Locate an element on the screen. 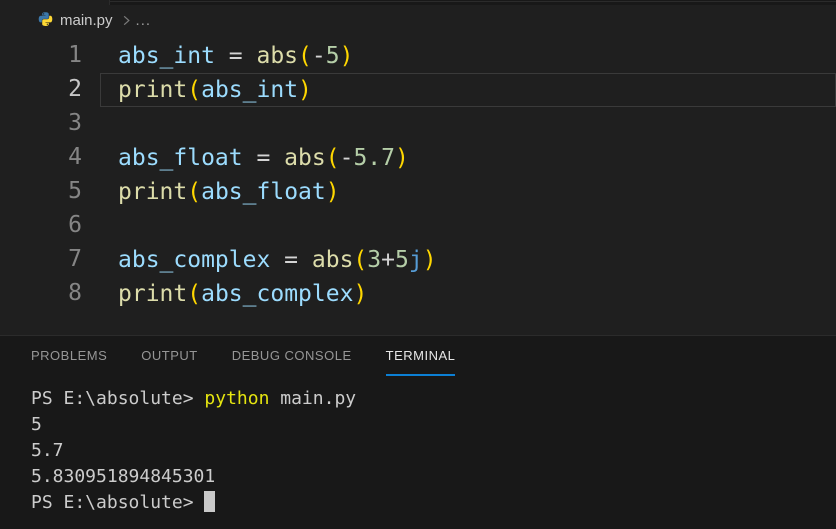 The height and width of the screenshot is (529, 836). terminal-text: 5.830951894845301 is located at coordinates (123, 476).